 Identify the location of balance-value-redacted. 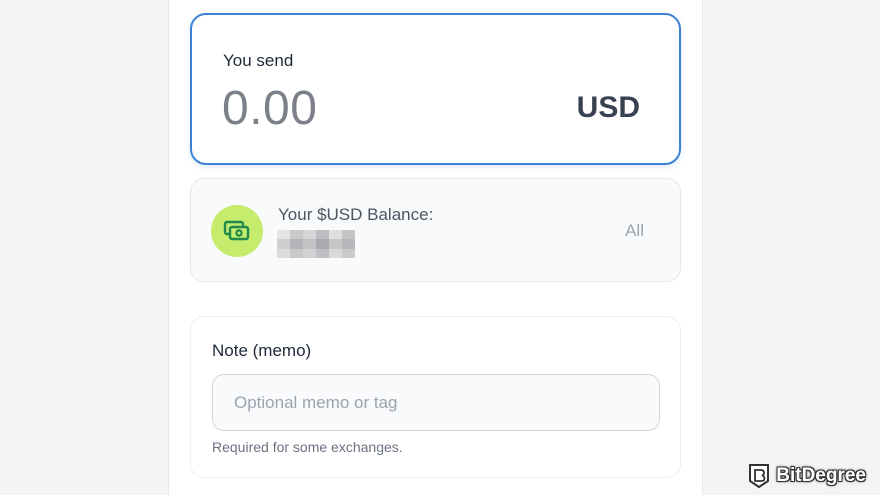
(316, 244).